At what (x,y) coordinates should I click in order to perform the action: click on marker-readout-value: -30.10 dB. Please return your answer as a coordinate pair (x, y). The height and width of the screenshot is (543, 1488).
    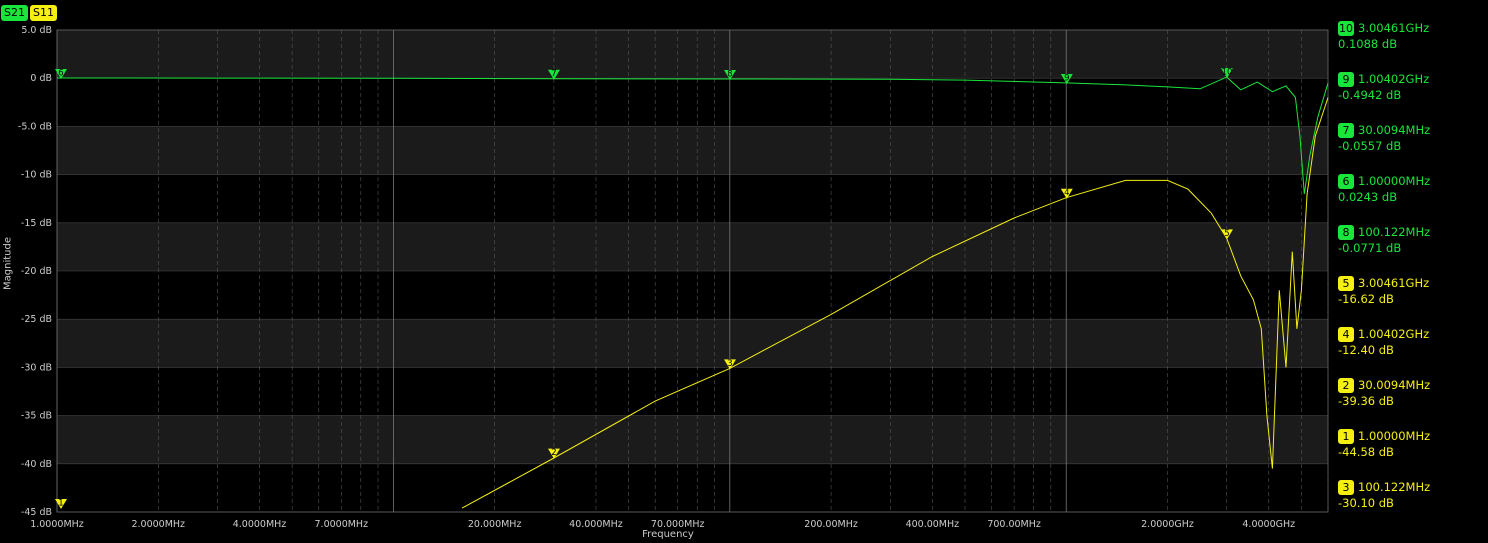
    Looking at the image, I should click on (1366, 503).